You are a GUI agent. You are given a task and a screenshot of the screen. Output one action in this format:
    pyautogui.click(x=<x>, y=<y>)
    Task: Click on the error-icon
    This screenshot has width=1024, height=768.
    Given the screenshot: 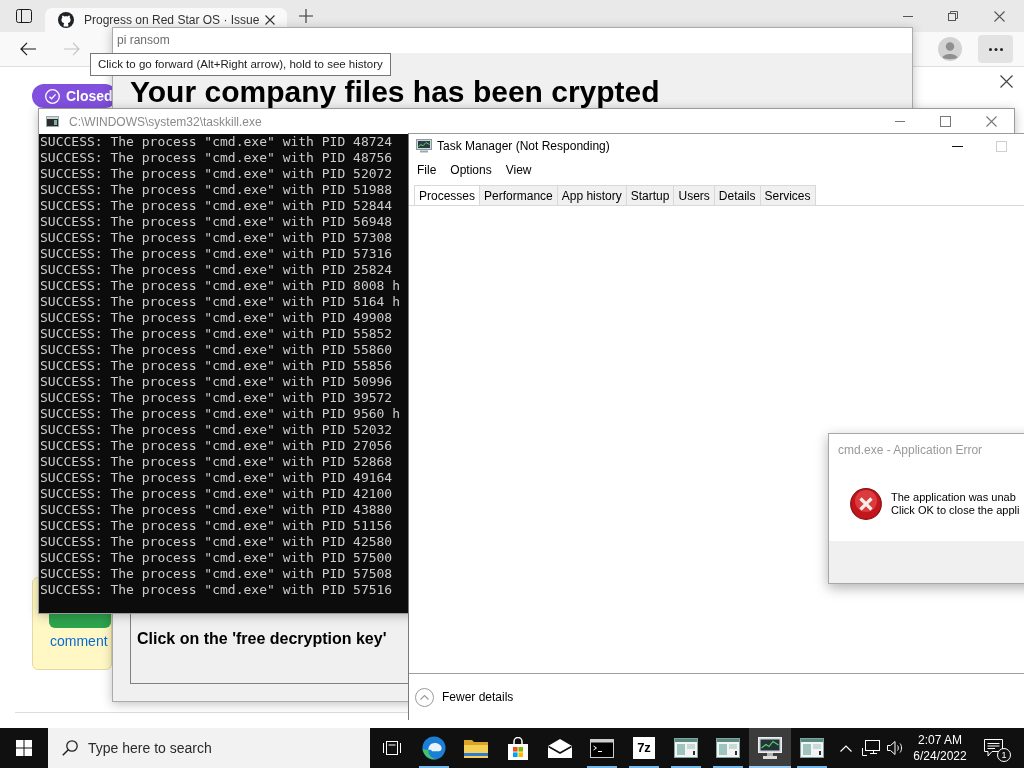 What is the action you would take?
    pyautogui.click(x=866, y=503)
    